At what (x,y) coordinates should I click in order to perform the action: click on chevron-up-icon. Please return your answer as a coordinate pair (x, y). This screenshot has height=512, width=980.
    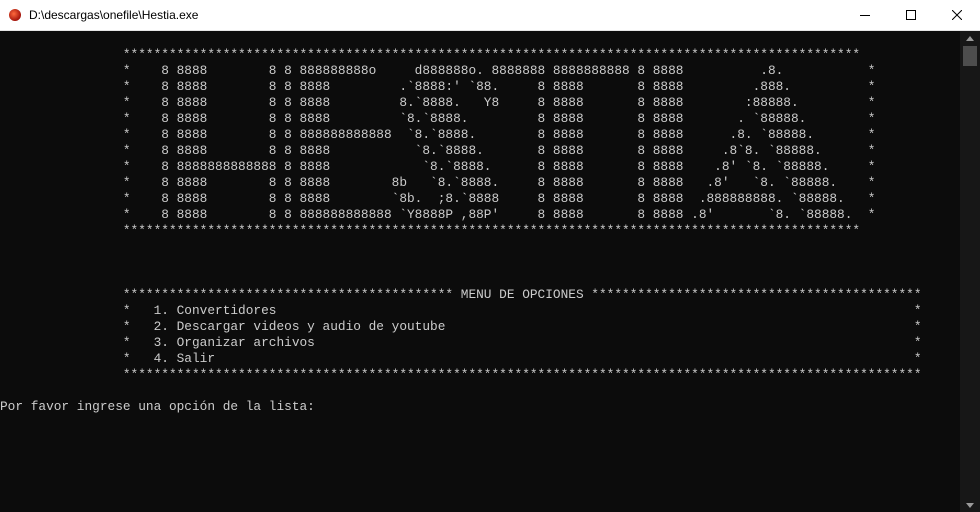
    Looking at the image, I should click on (970, 38).